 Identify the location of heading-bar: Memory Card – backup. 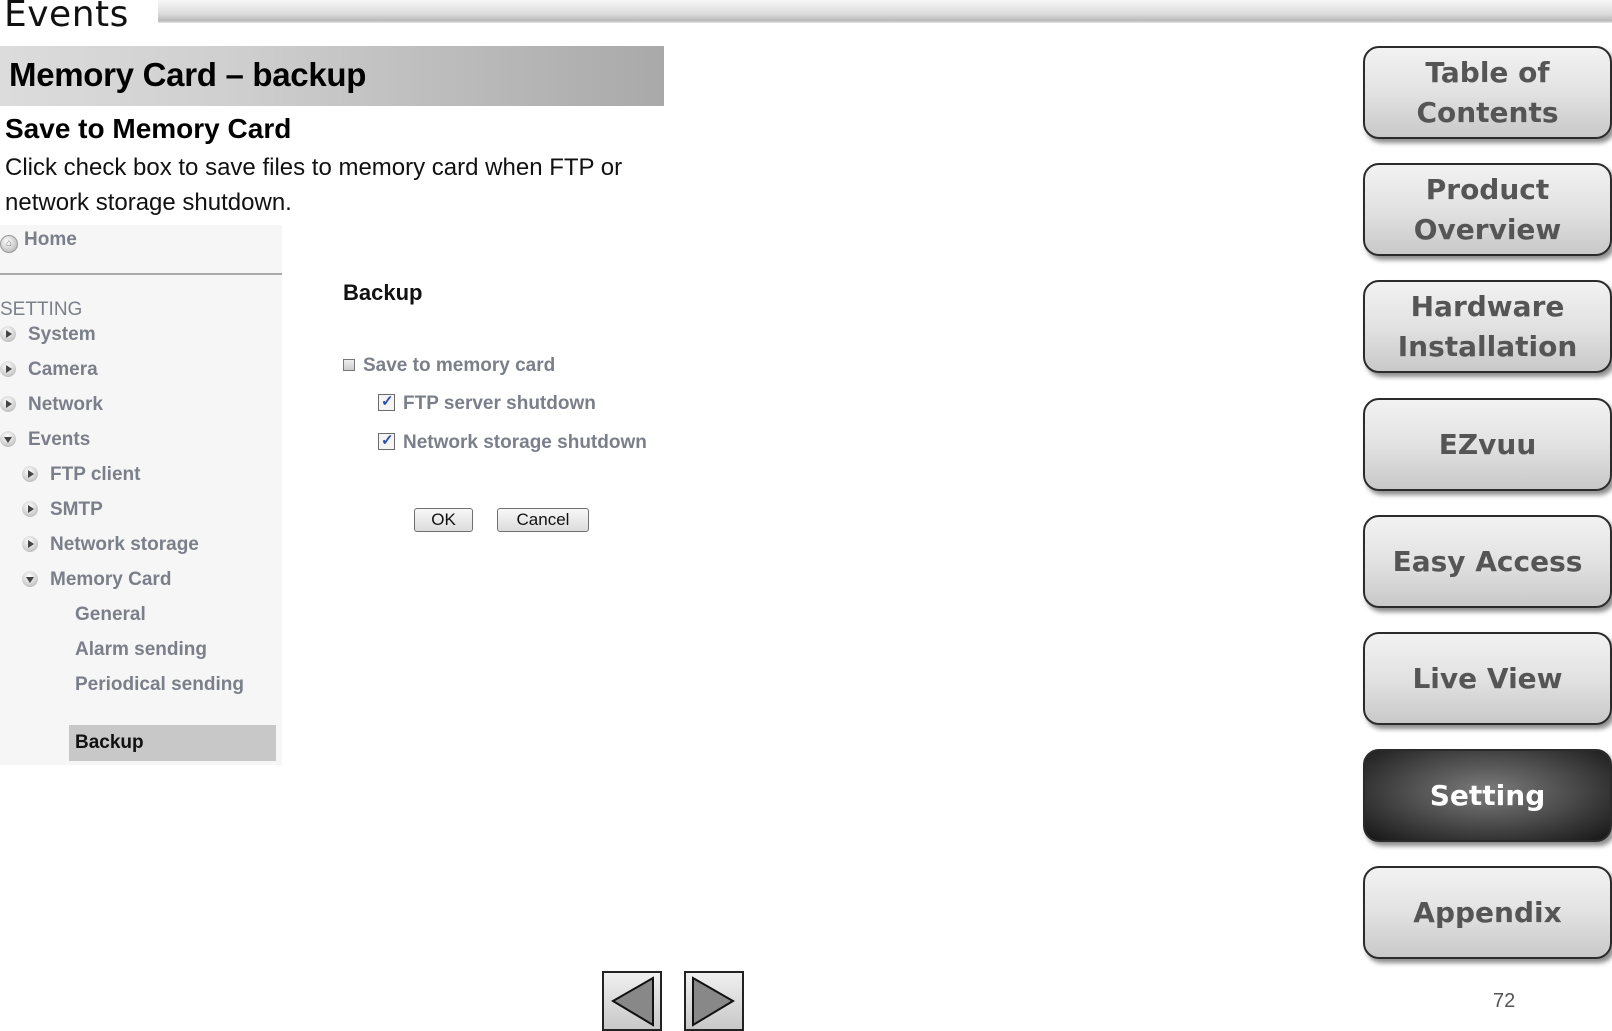
(332, 76).